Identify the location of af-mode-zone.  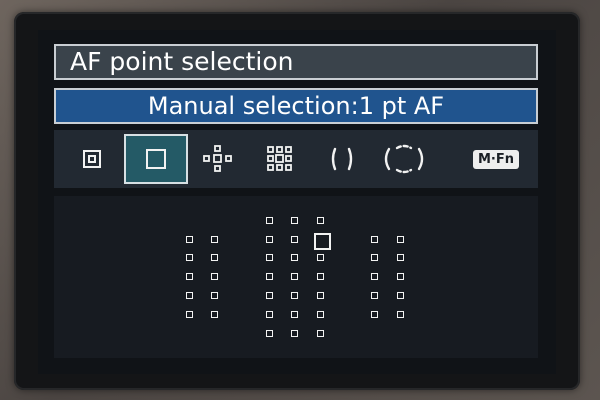
(342, 159).